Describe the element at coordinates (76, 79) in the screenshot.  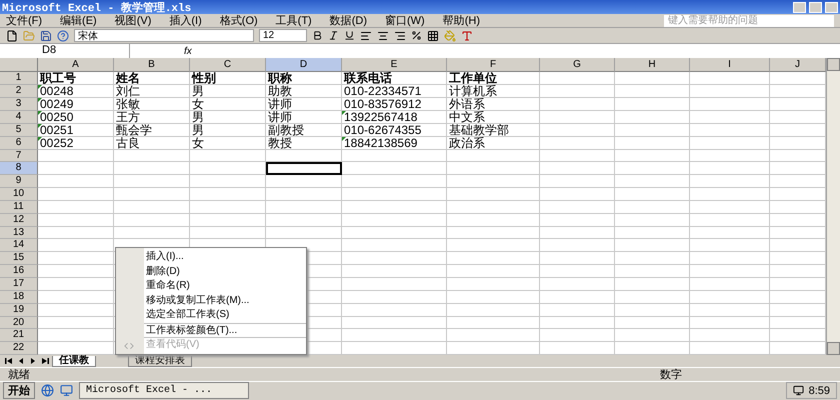
I see `table-cell: 职工号` at that location.